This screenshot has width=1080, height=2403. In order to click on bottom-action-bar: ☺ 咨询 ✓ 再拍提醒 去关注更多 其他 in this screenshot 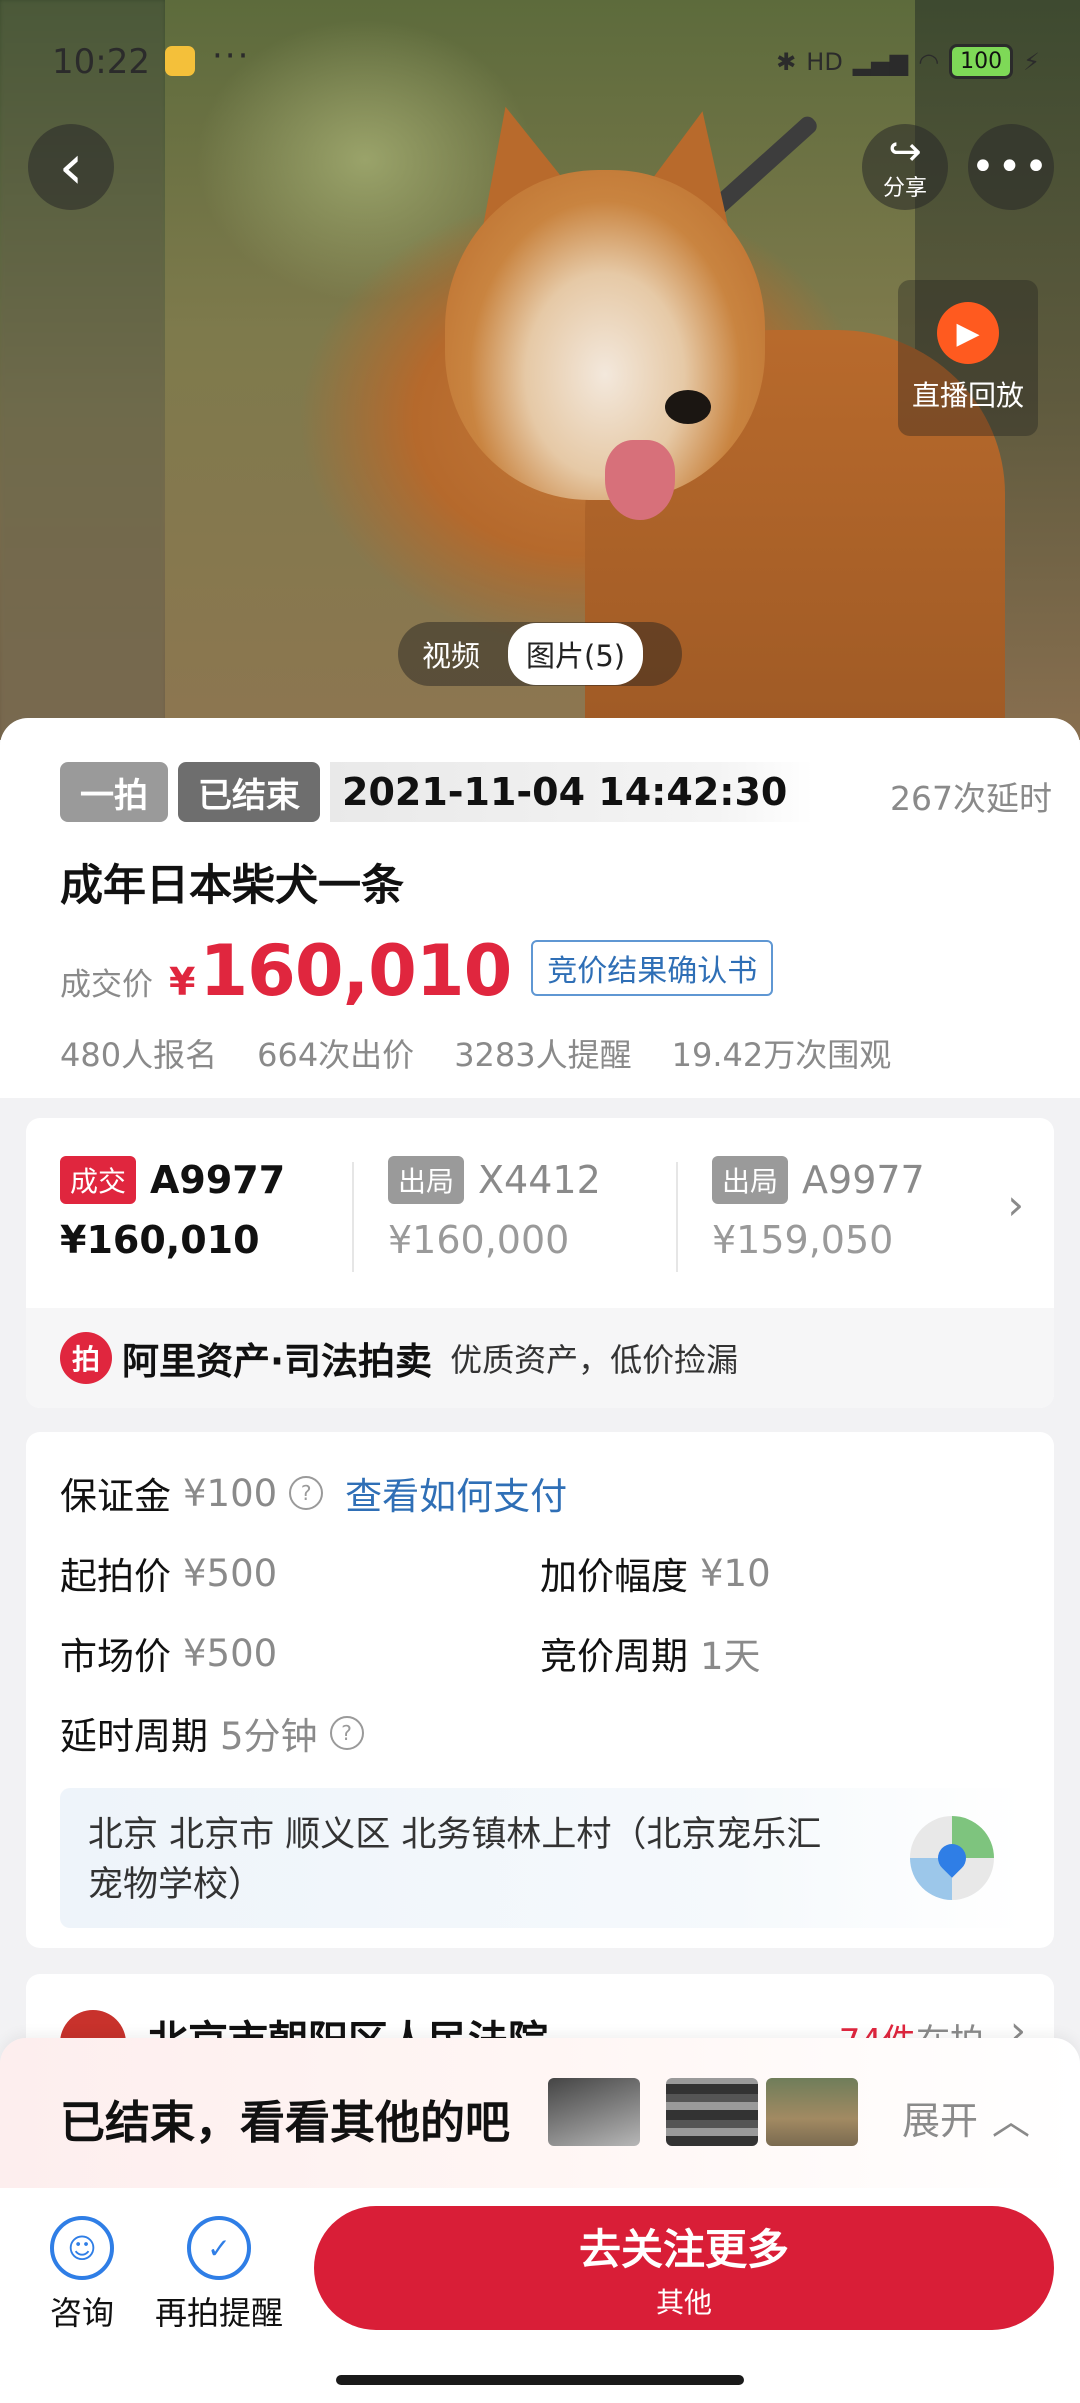, I will do `click(540, 2295)`.